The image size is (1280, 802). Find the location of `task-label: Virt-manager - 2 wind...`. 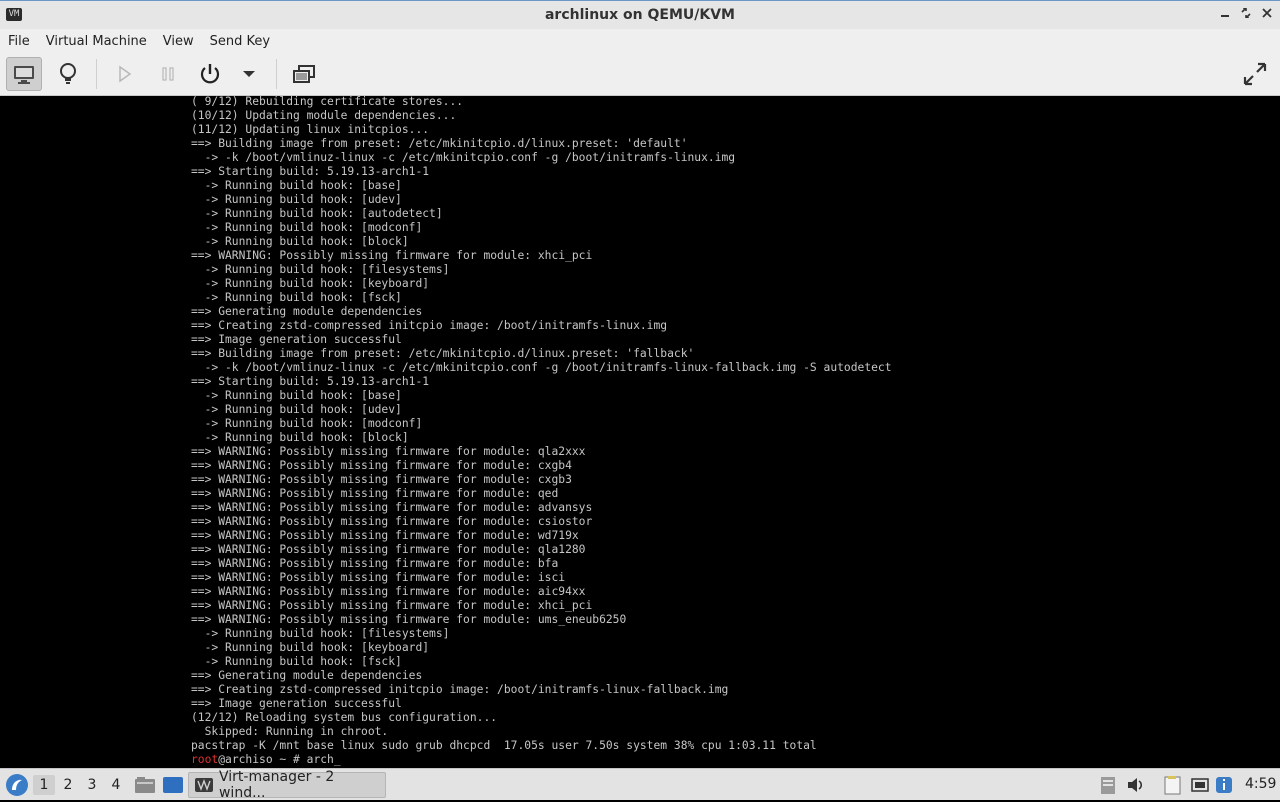

task-label: Virt-manager - 2 wind... is located at coordinates (276, 785).